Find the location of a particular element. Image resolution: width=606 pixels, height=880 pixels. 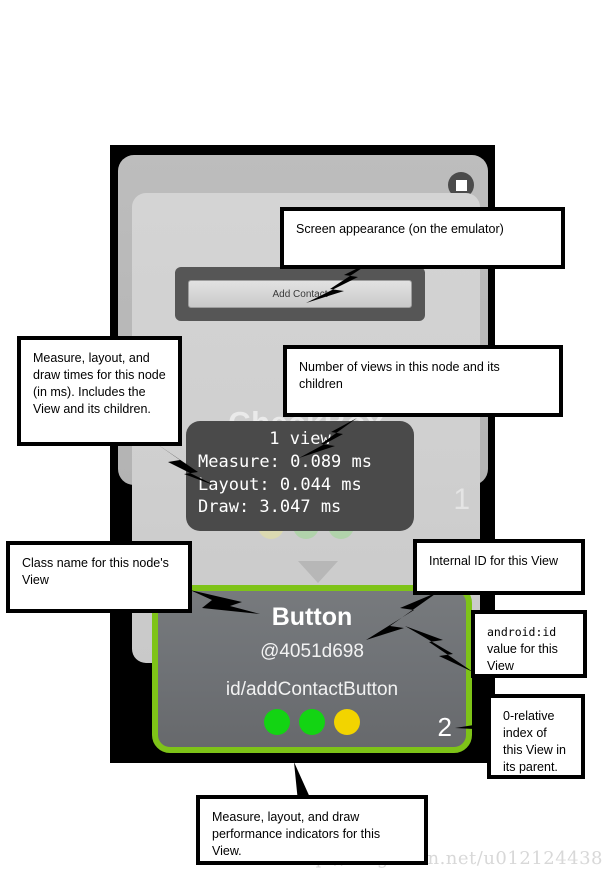

callout-android-id: android:id value for this View is located at coordinates (529, 644).